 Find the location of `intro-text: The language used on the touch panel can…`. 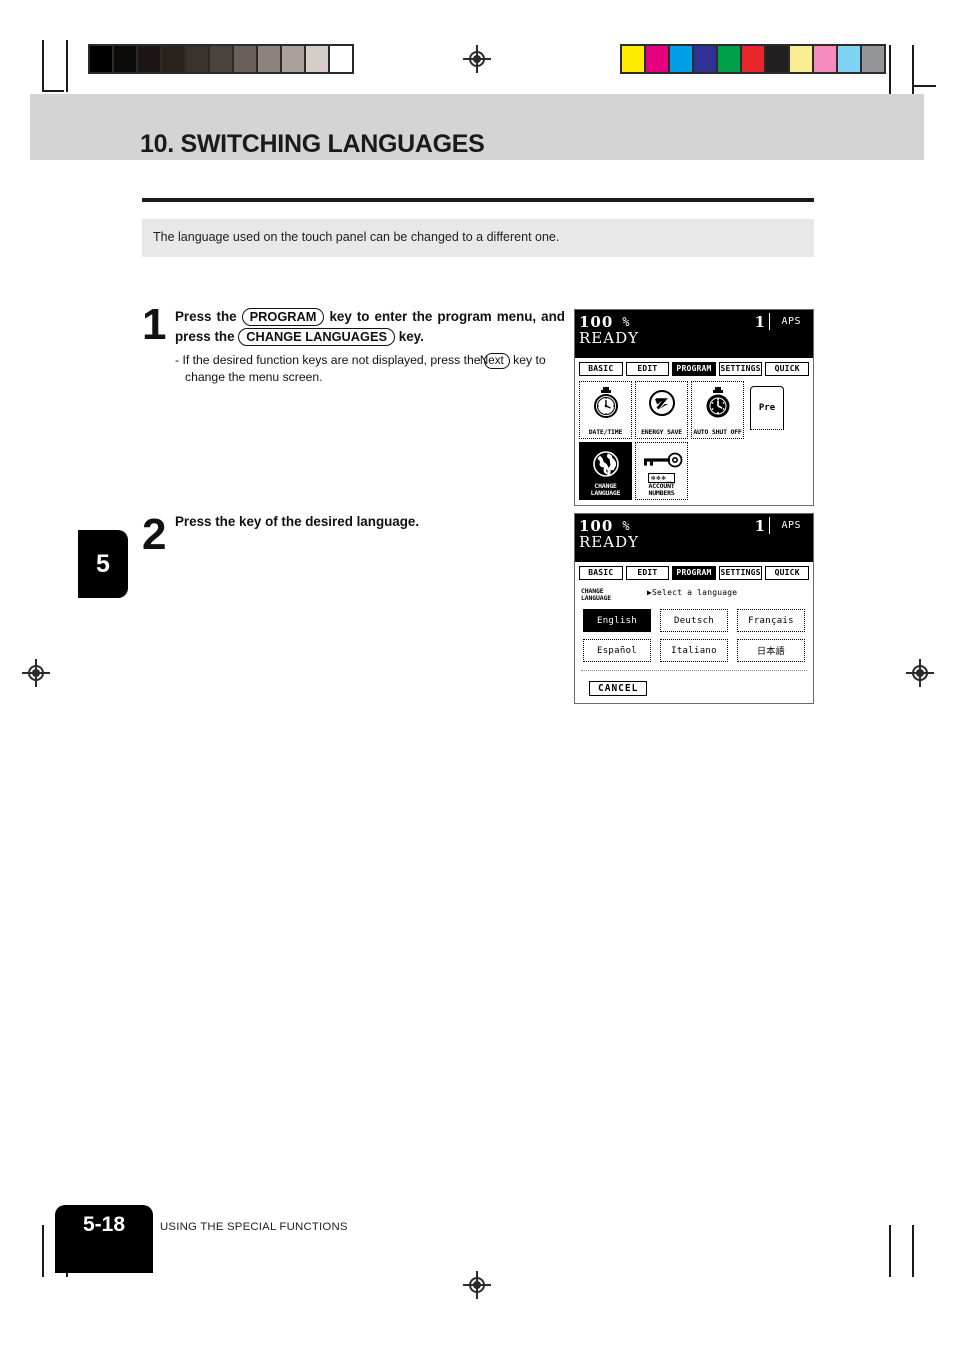

intro-text: The language used on the touch panel can… is located at coordinates (356, 237).